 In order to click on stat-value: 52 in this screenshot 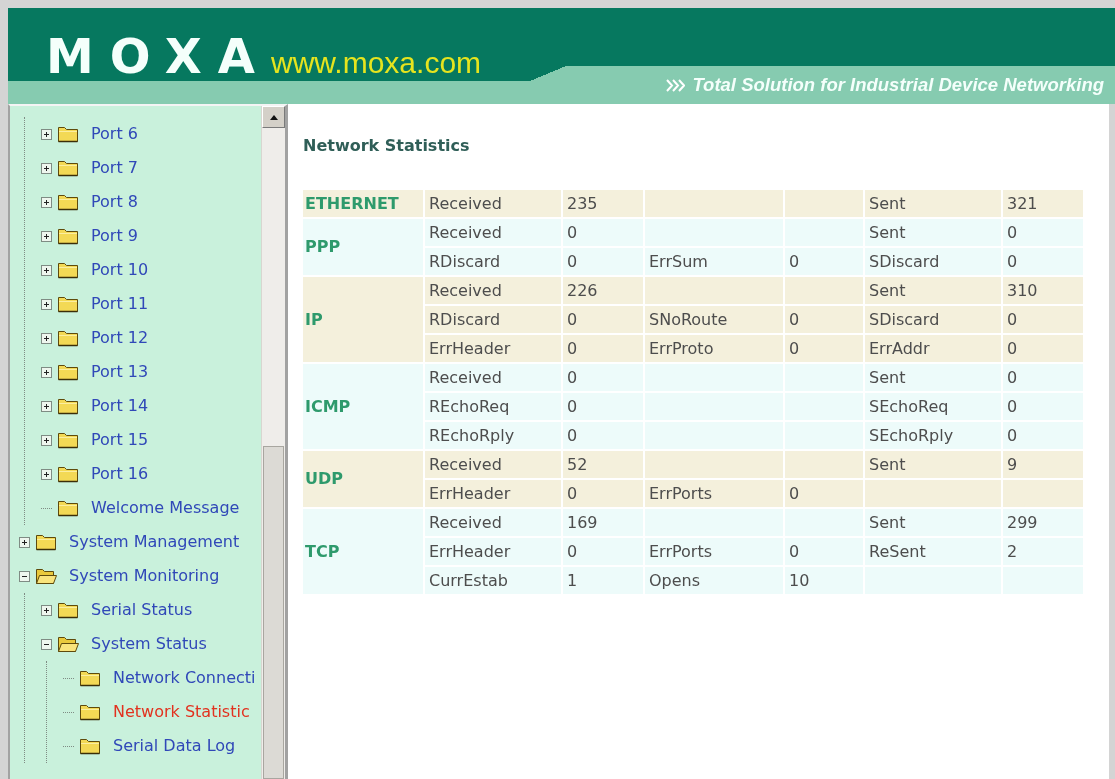, I will do `click(603, 464)`.